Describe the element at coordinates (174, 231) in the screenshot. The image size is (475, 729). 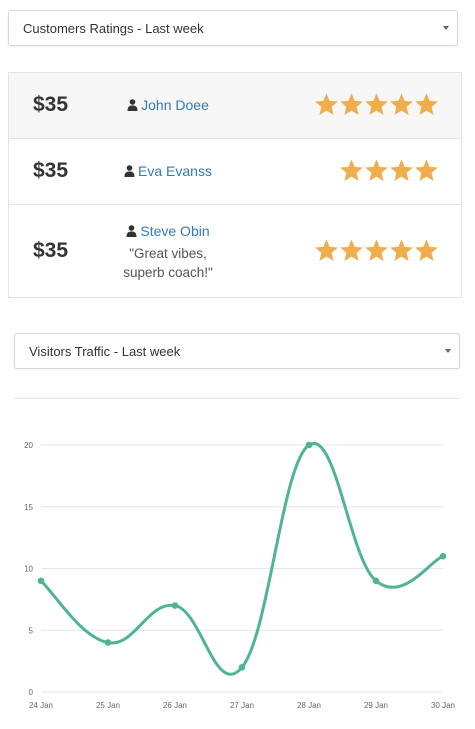
I see `customer-name-link: Steve Obin` at that location.